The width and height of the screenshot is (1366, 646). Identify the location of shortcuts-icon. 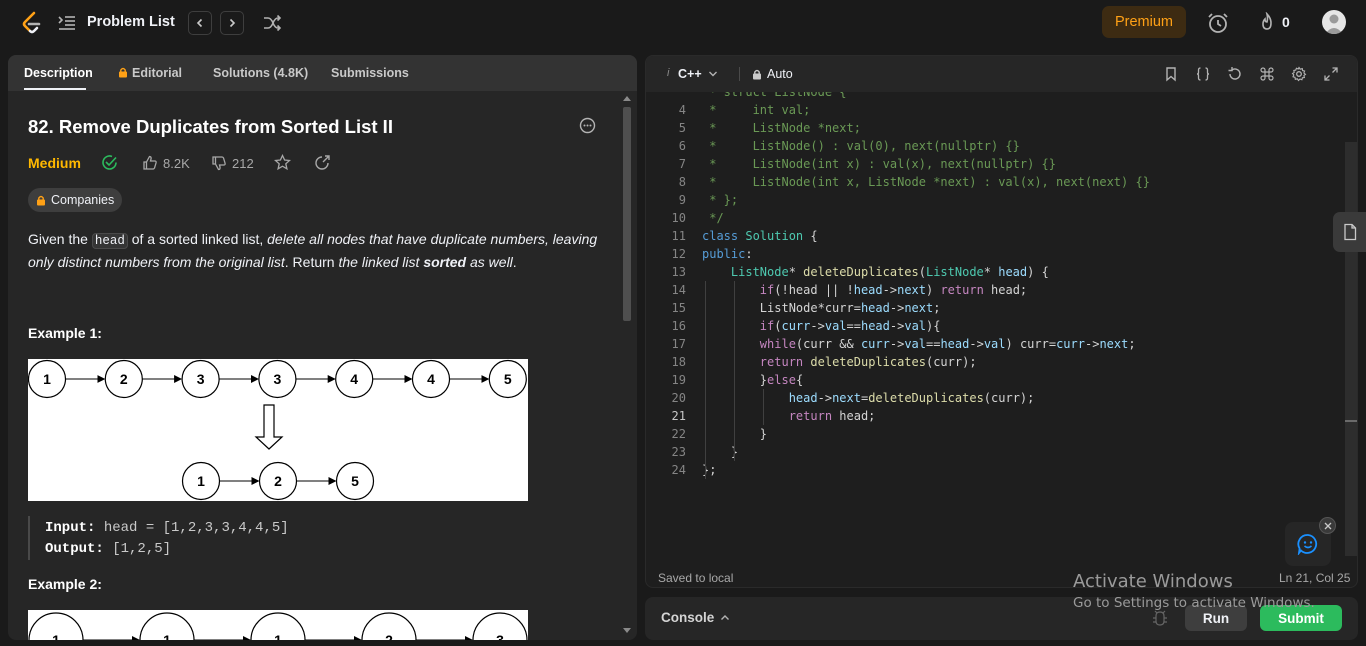
(1267, 74).